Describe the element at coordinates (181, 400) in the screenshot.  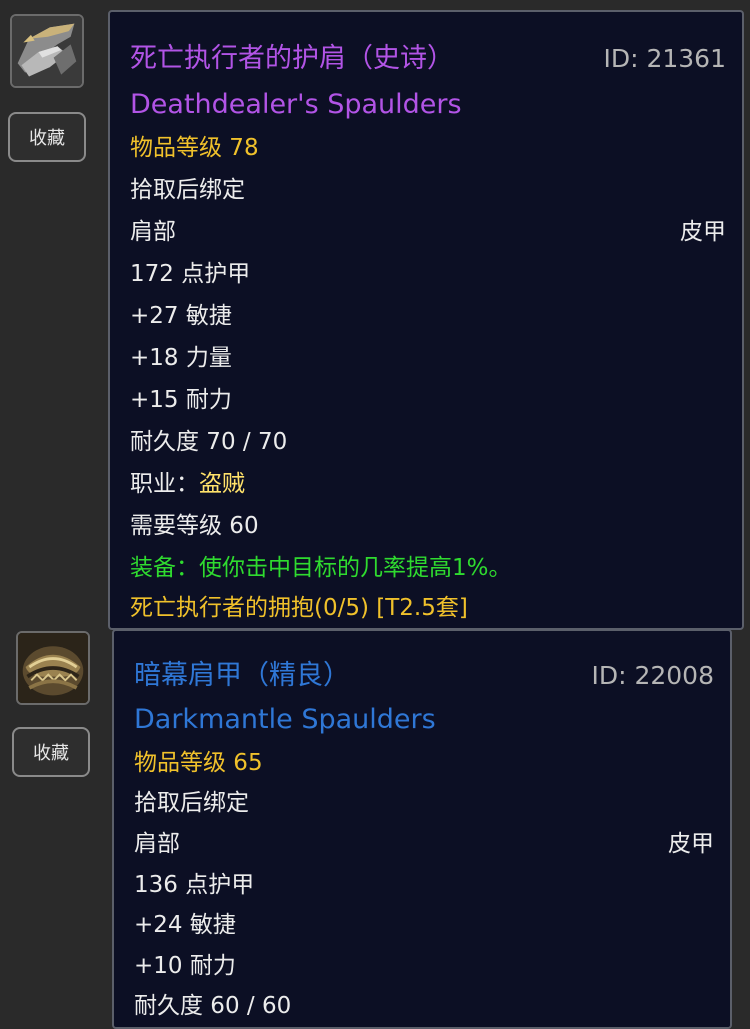
I see `item-stat: +15 耐力` at that location.